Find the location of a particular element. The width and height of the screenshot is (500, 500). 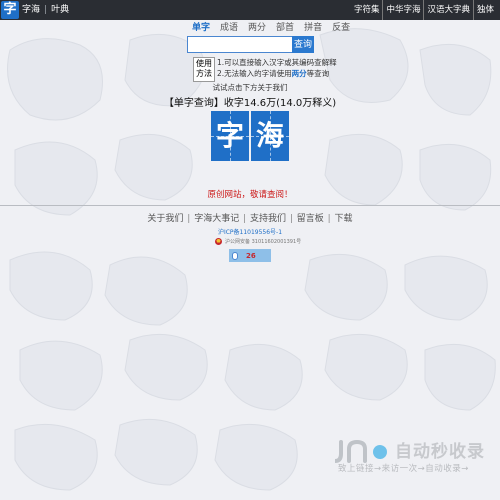

police-record: 沪公网安备 31011602001391号 is located at coordinates (258, 241).